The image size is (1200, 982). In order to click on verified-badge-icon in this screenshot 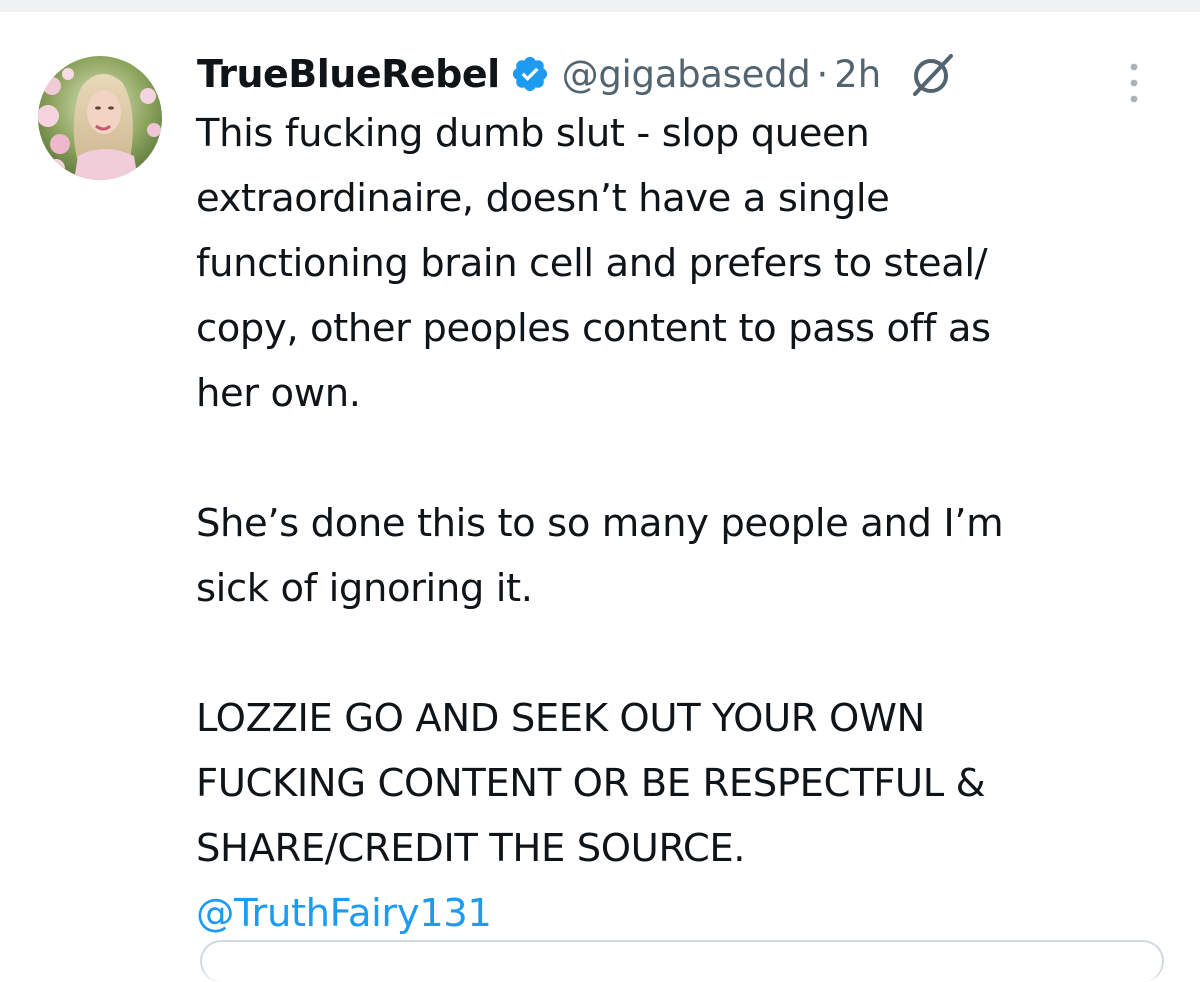, I will do `click(530, 74)`.